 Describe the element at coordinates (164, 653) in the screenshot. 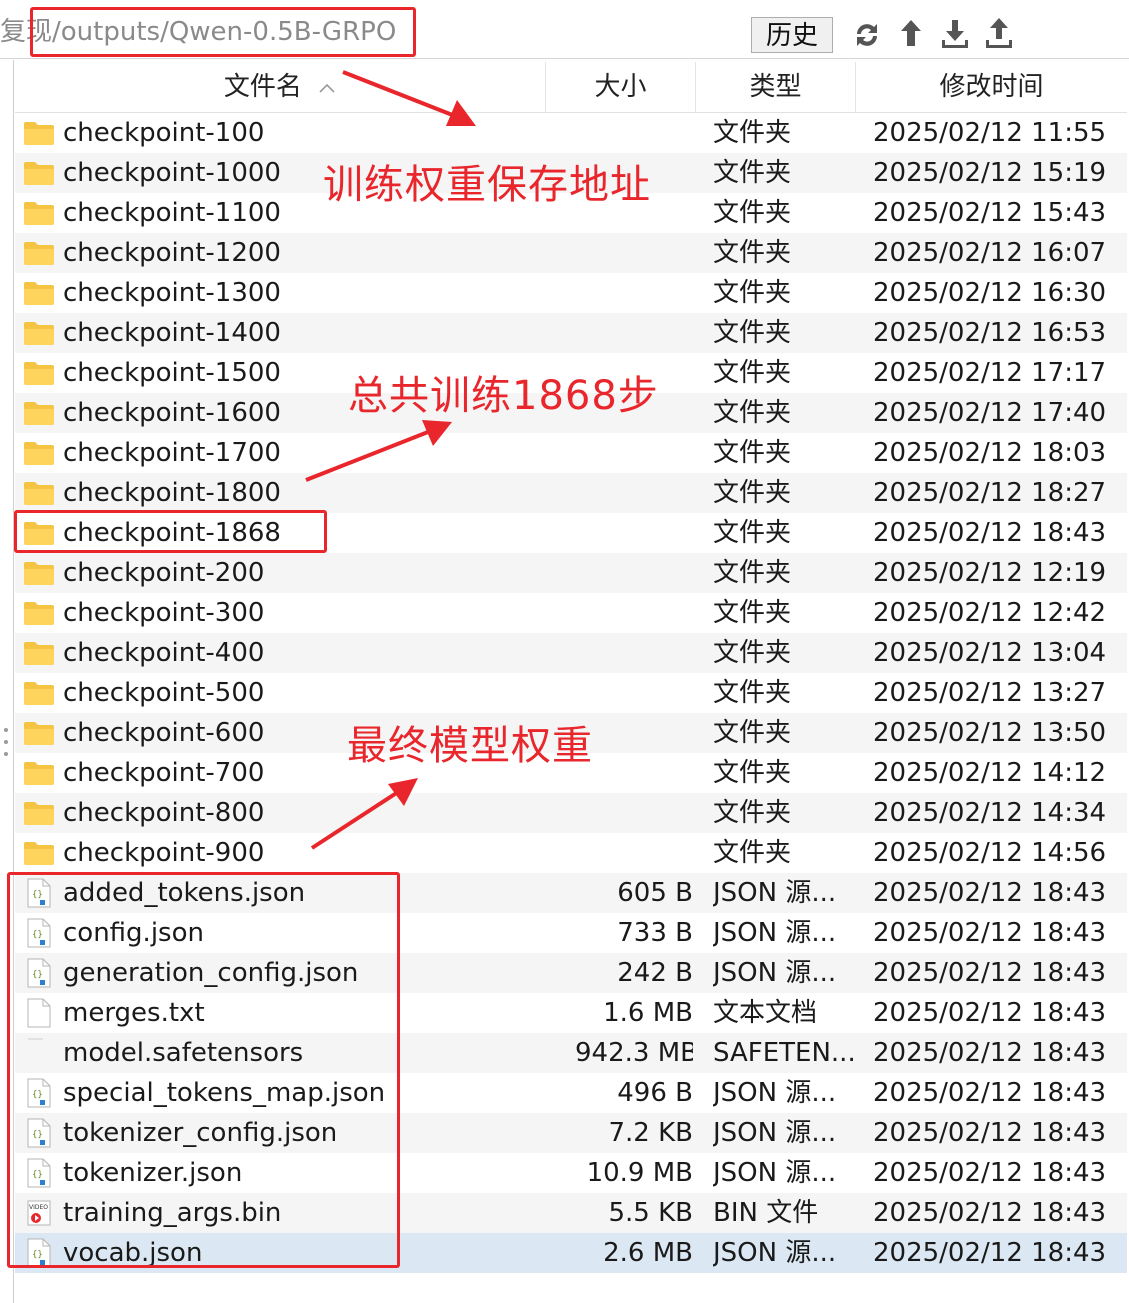

I see `file-name: checkpoint-400` at that location.